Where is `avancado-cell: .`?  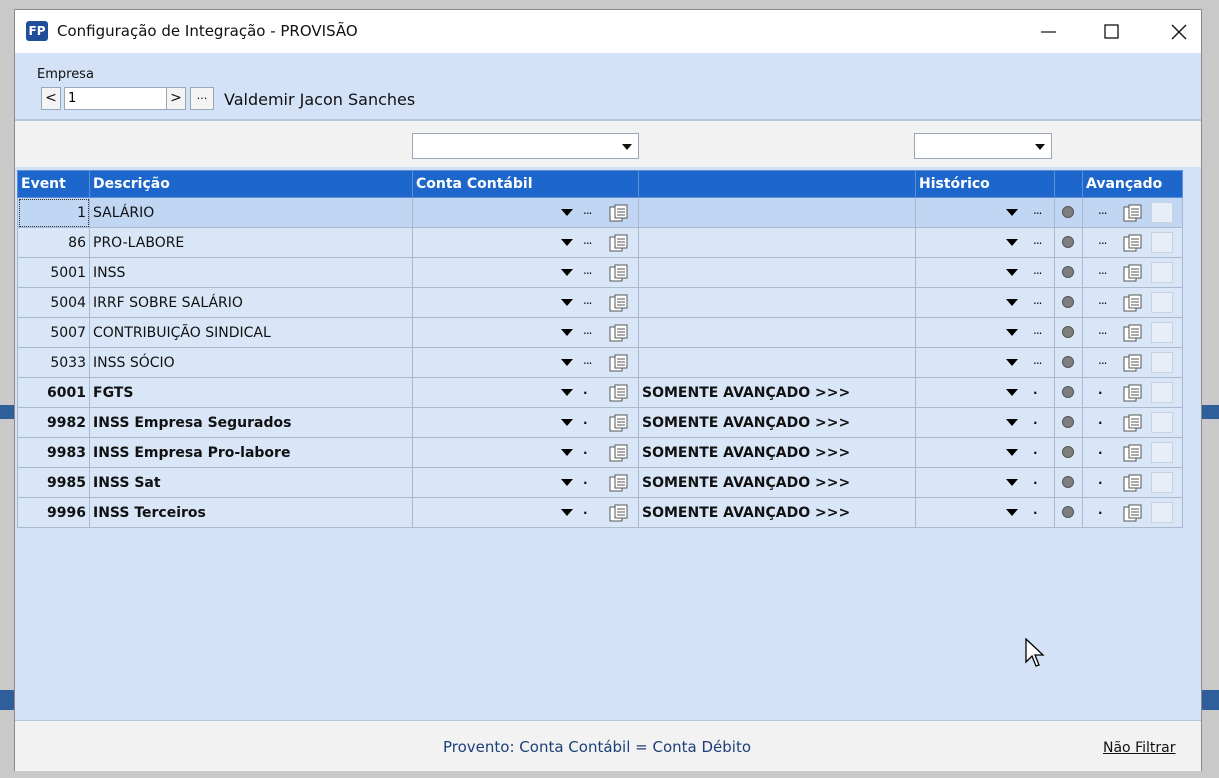
avancado-cell: . is located at coordinates (1132, 392).